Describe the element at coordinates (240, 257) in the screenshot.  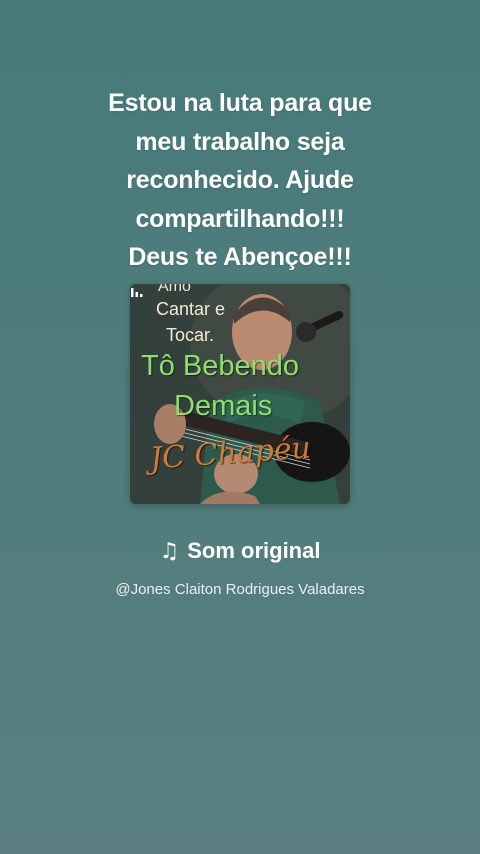
I see `message-line-5: Deus te Abençoe!!!` at that location.